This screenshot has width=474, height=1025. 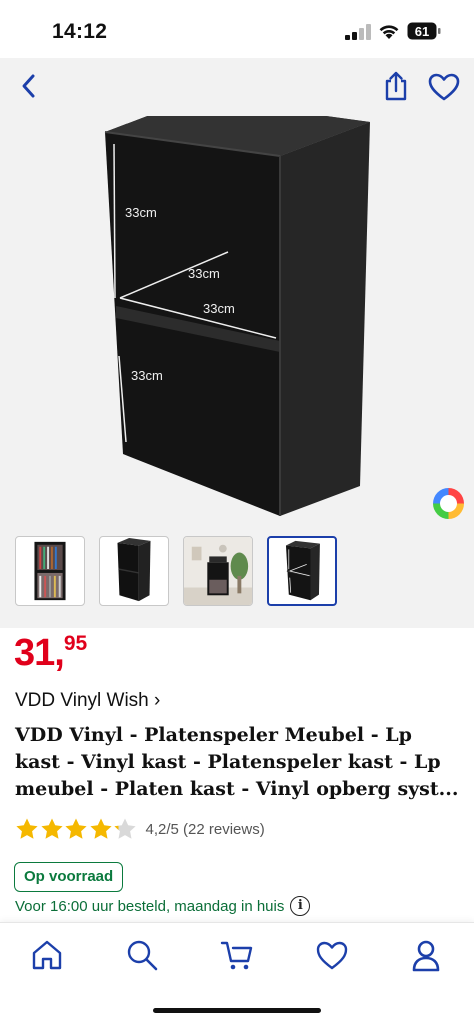 What do you see at coordinates (448, 503) in the screenshot?
I see `color-picker-button` at bounding box center [448, 503].